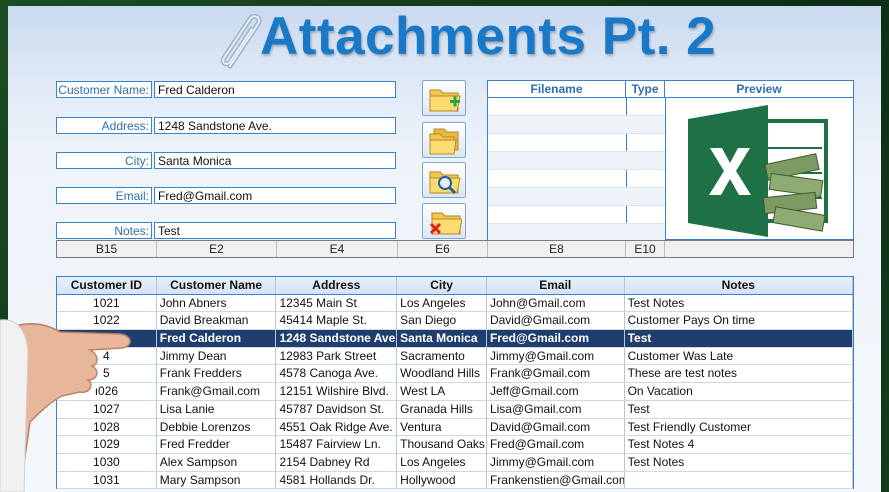 The height and width of the screenshot is (492, 889). Describe the element at coordinates (739, 480) in the screenshot. I see `table-cell` at that location.